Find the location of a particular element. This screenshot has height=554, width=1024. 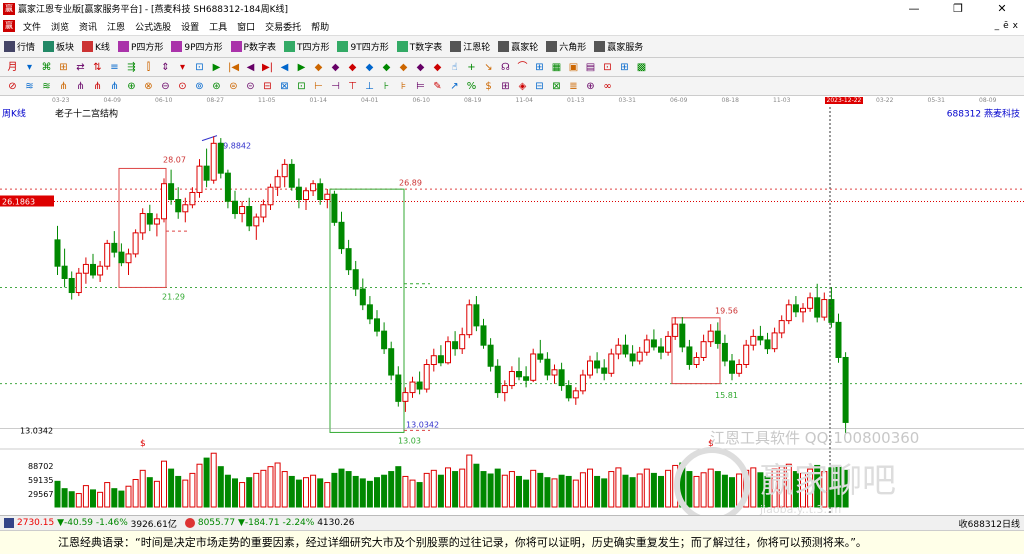

row2-tool-icon-16: ⊠ is located at coordinates (284, 86).